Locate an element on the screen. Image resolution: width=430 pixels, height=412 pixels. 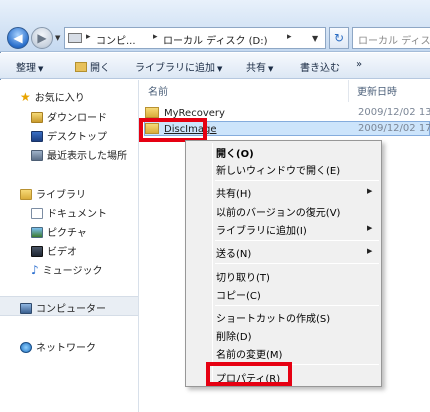
menu-item-open-new-window: 新しいウィンドウで開く(E) is located at coordinates (278, 169).